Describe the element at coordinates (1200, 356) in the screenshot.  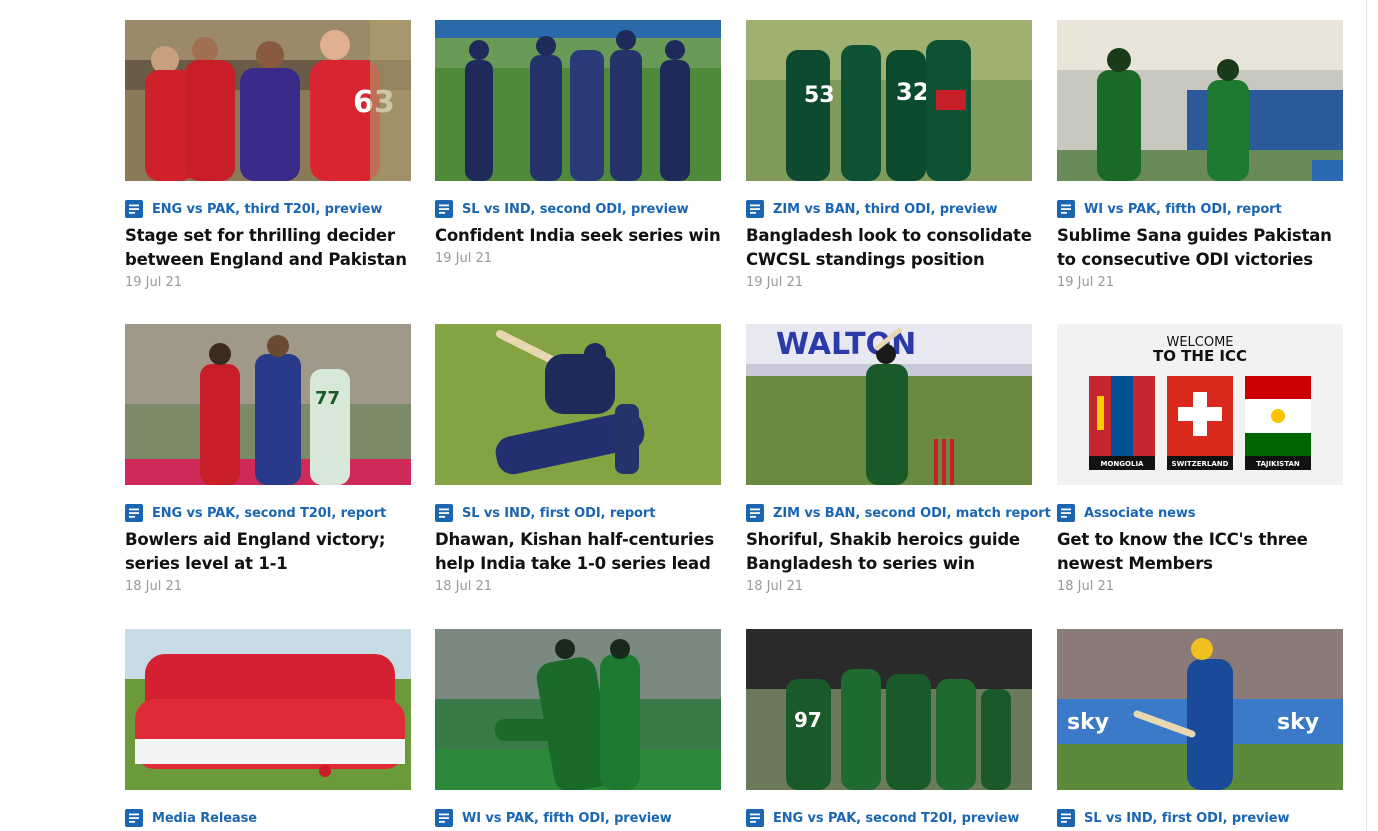
I see `graphic-title-line2: TO THE ICC` at that location.